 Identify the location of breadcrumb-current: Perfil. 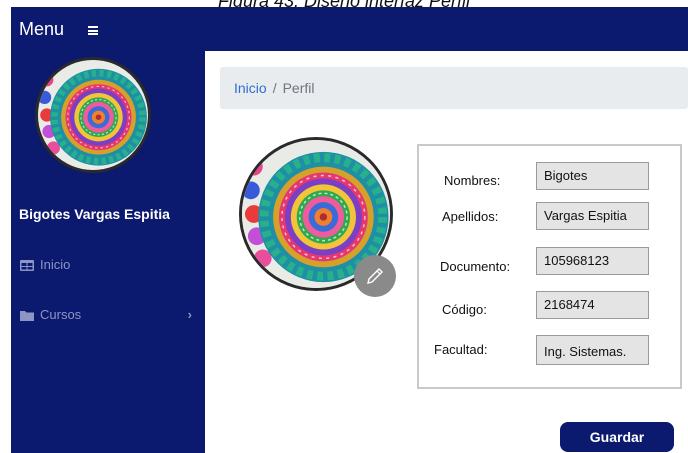
(298, 88).